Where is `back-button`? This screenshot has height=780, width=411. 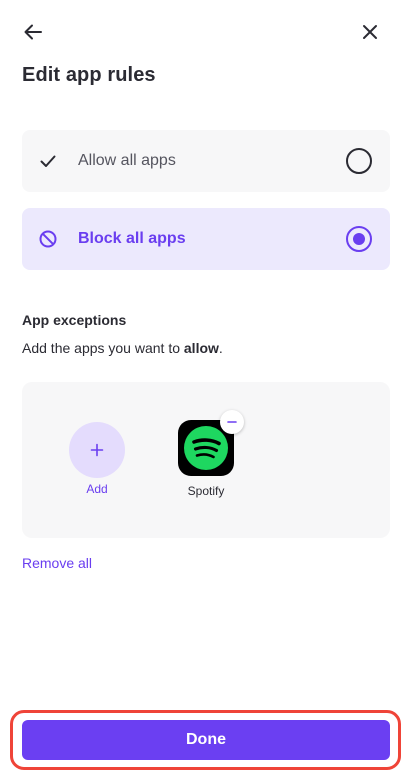
back-button is located at coordinates (33, 32).